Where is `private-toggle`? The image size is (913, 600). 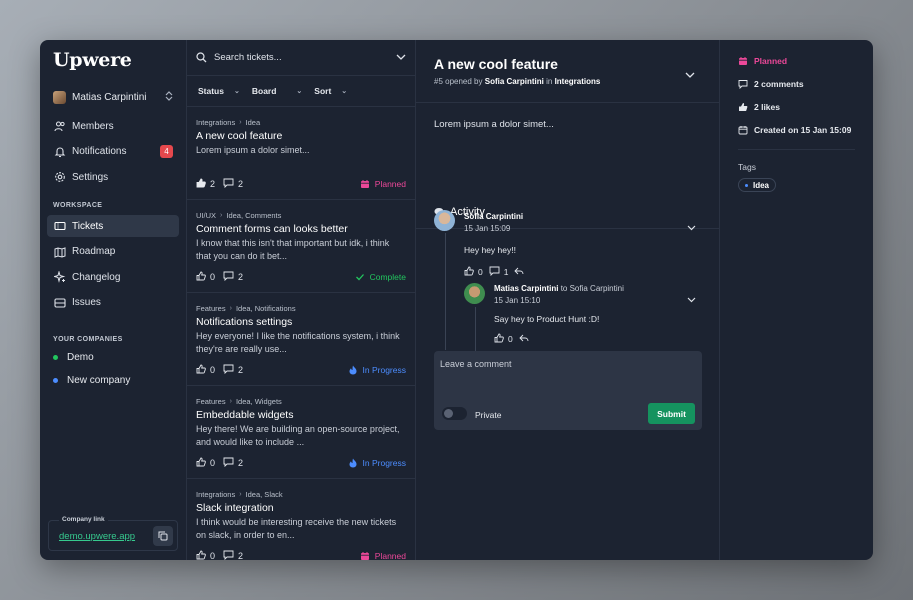
private-toggle is located at coordinates (454, 413).